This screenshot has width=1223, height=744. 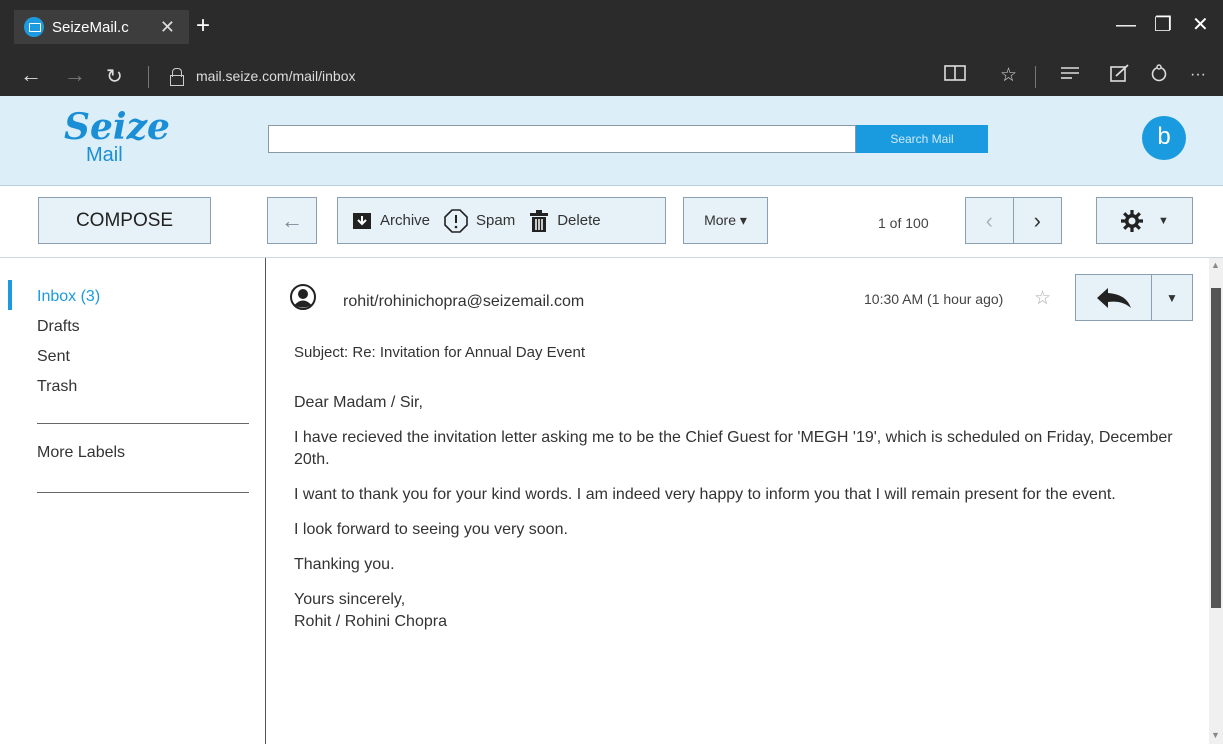 What do you see at coordinates (456, 220) in the screenshot?
I see `spam-icon` at bounding box center [456, 220].